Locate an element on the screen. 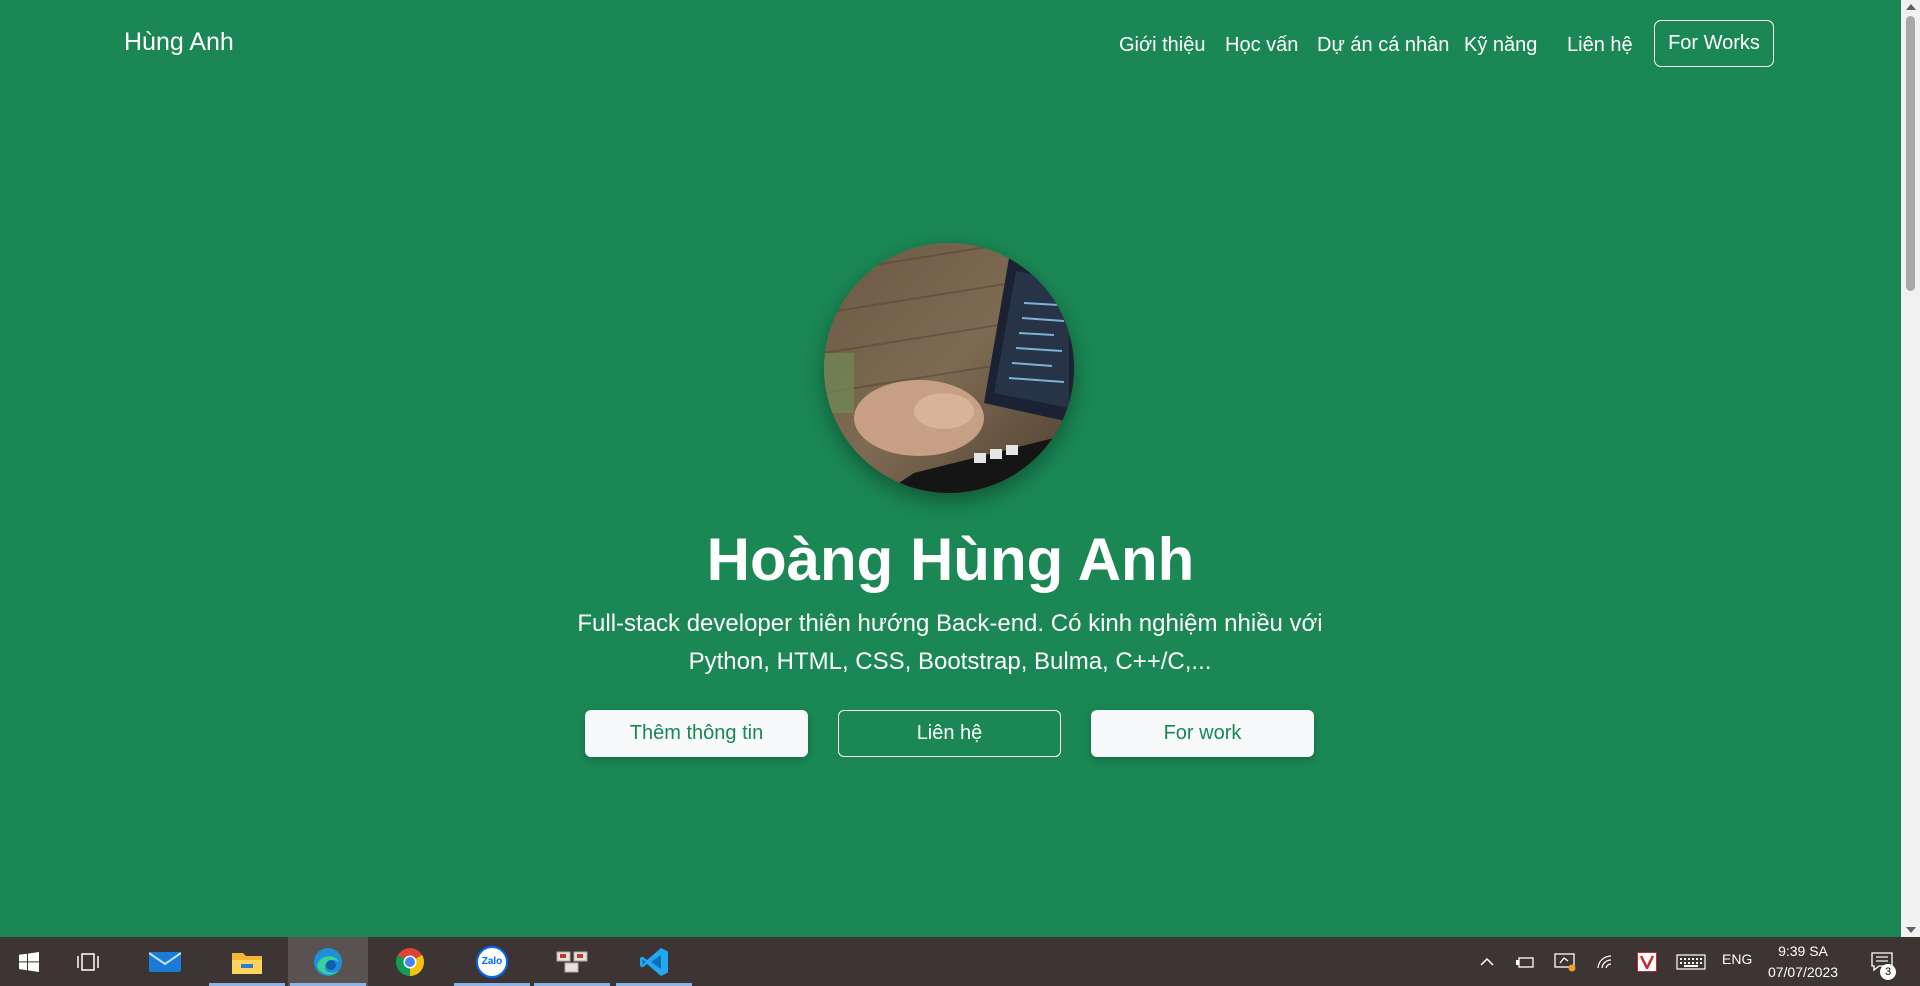 Image resolution: width=1920 pixels, height=986 pixels. file-explorer-icon is located at coordinates (247, 963).